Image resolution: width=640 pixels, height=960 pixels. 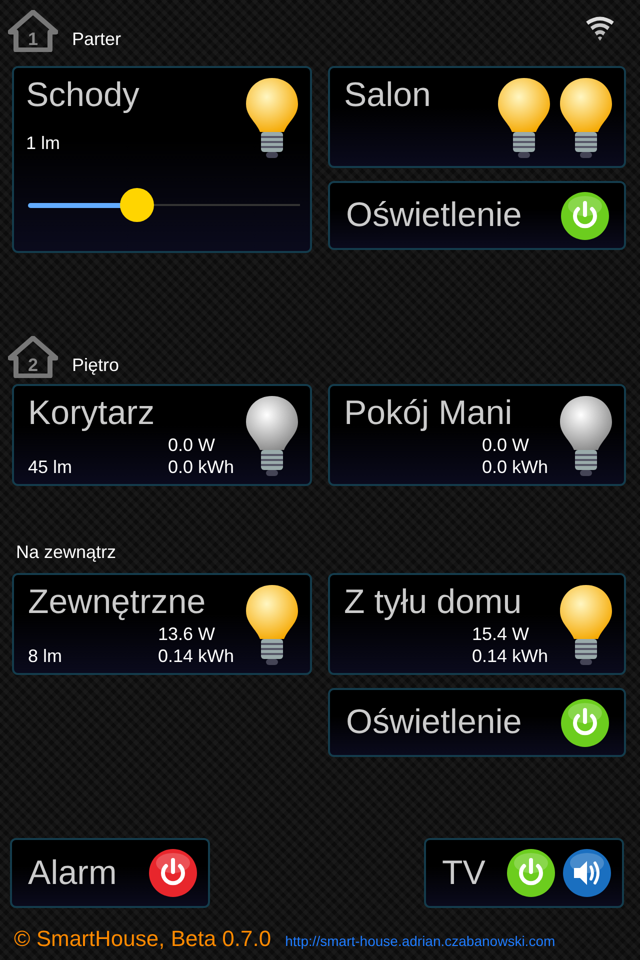 What do you see at coordinates (501, 634) in the screenshot?
I see `power-reading: 15.4 W` at bounding box center [501, 634].